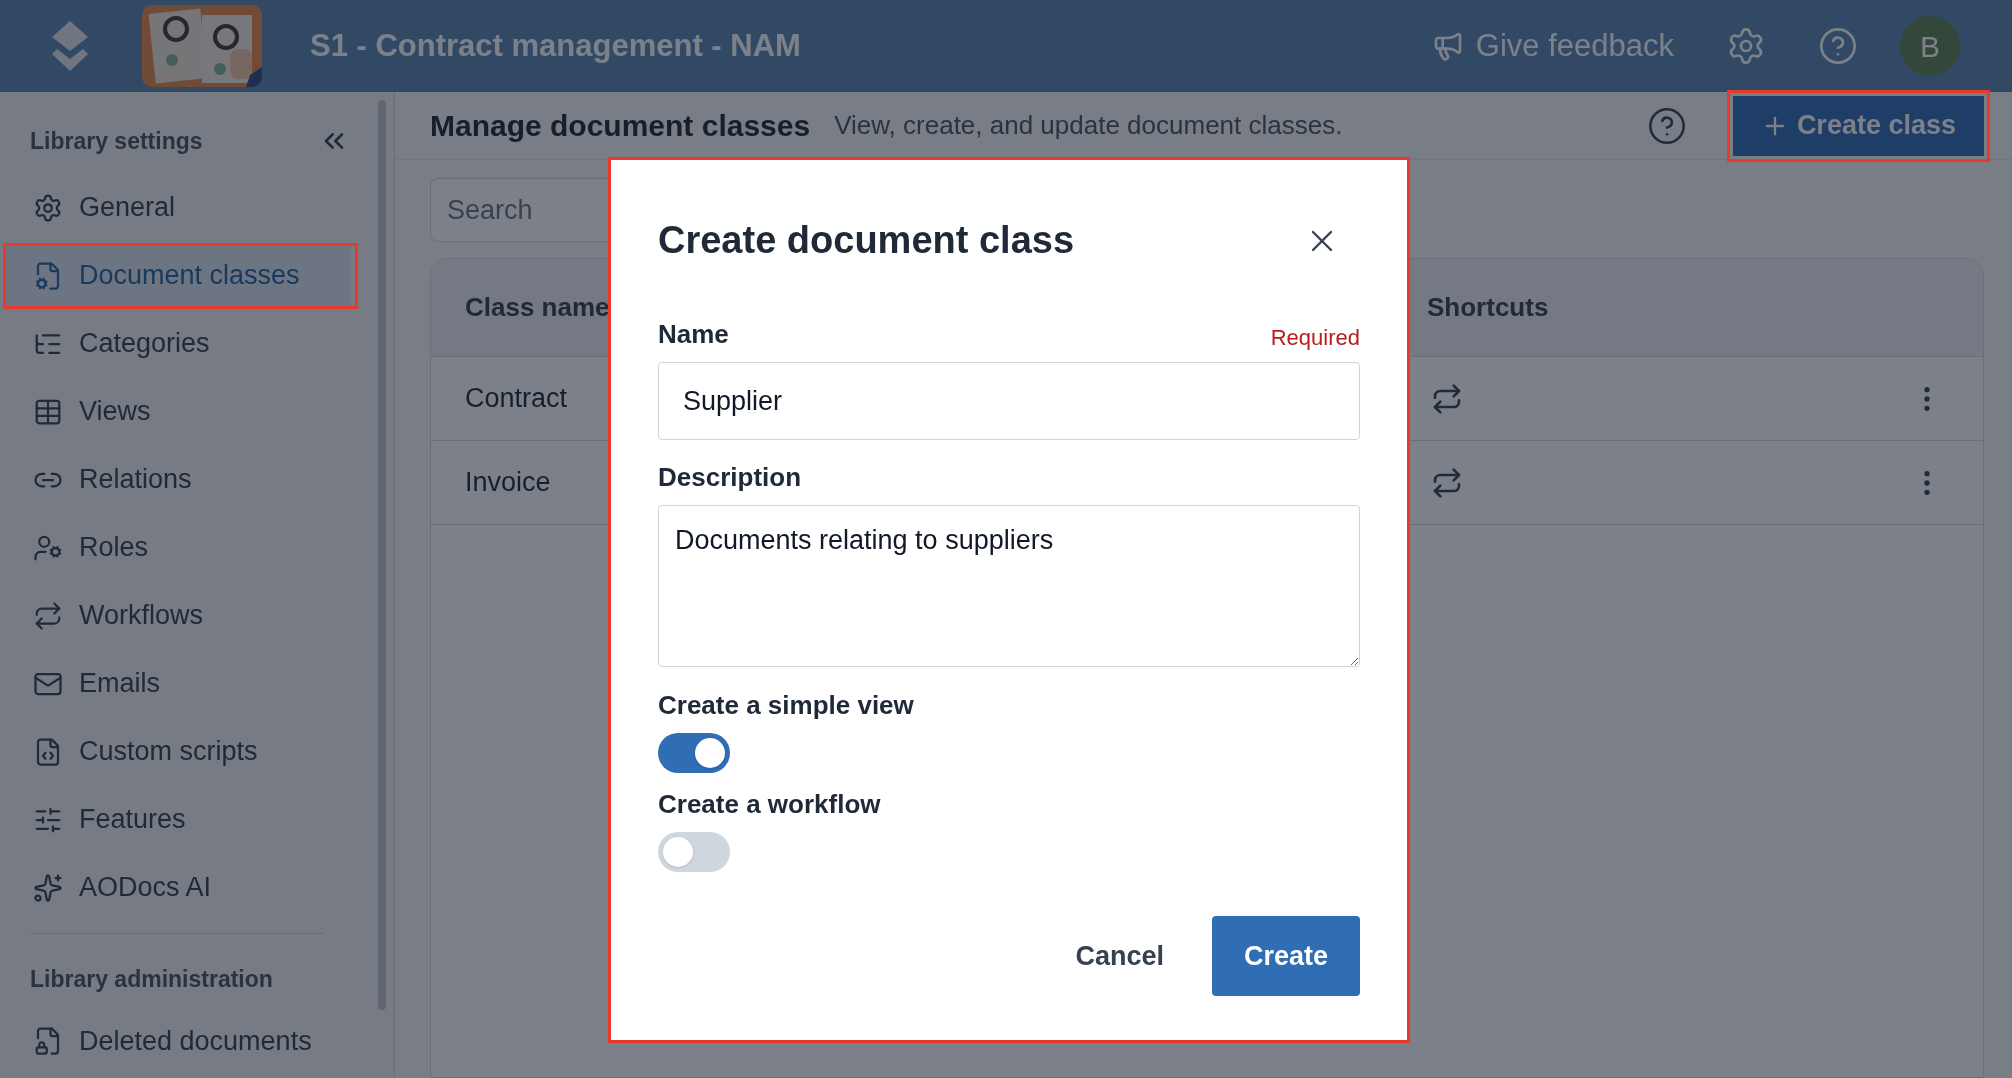 The image size is (2012, 1078). I want to click on table-cell: Invoice, so click(508, 482).